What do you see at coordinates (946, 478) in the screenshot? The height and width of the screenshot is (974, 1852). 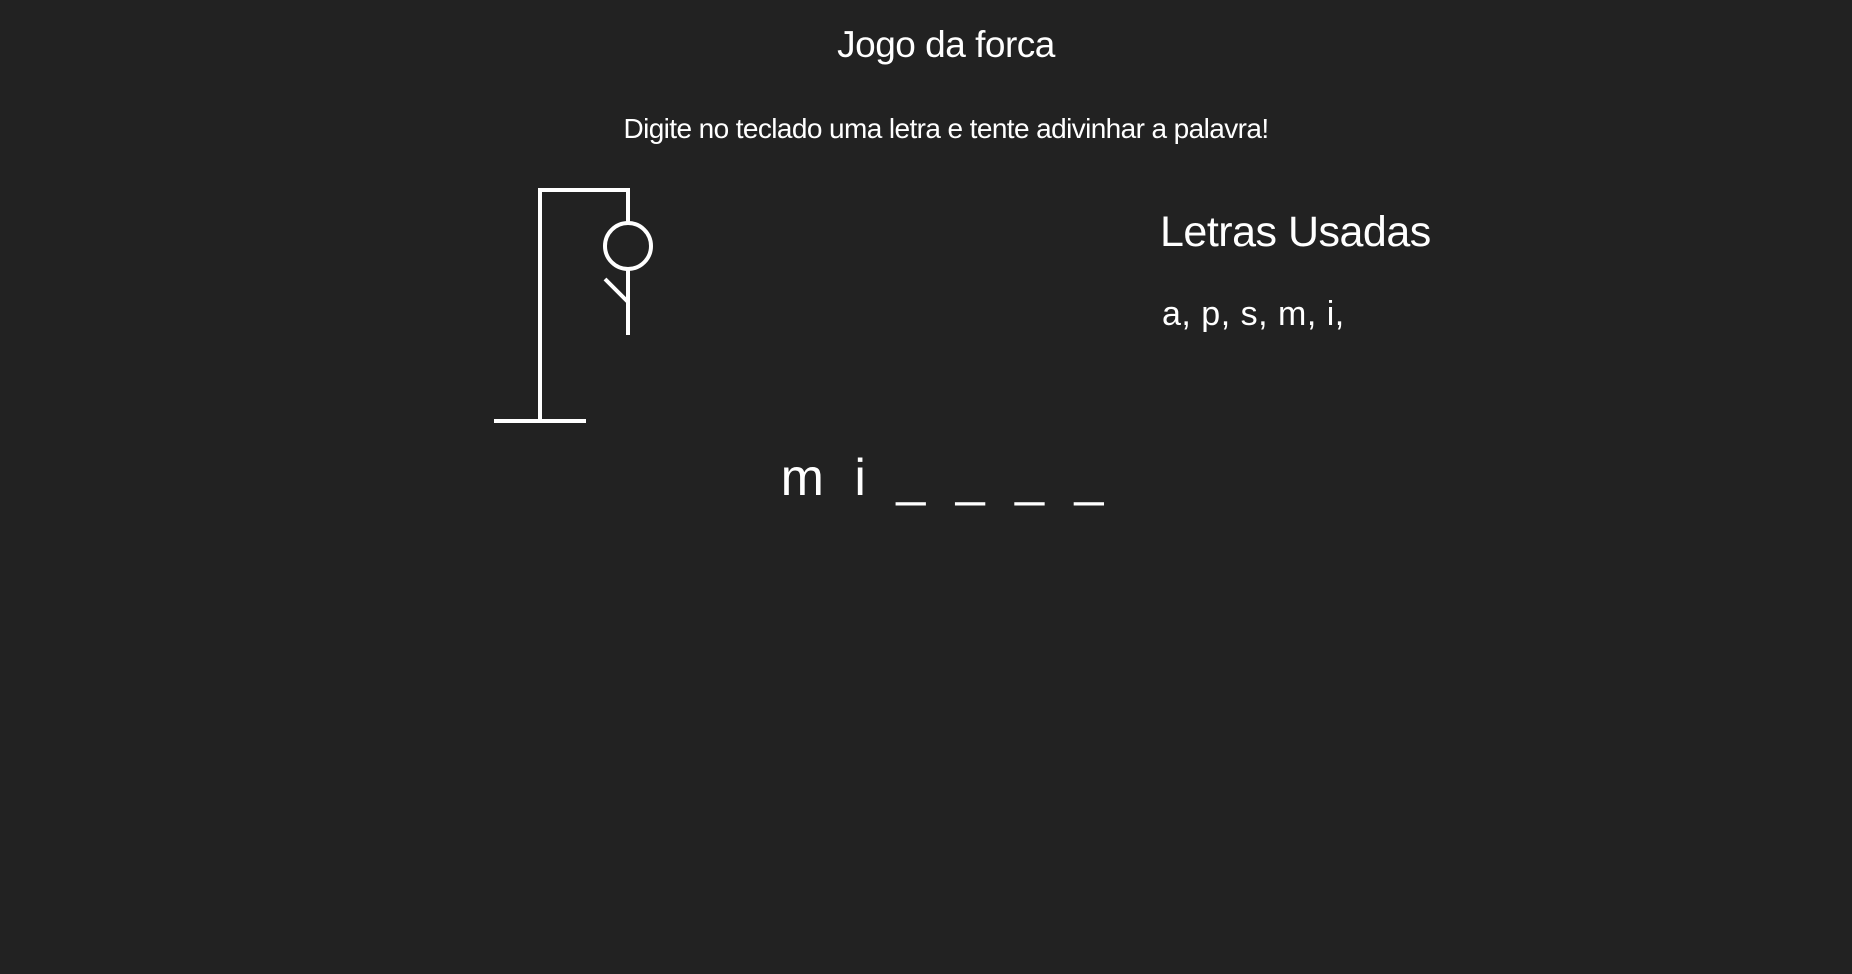 I see `word-display: m i _ _ _ _` at bounding box center [946, 478].